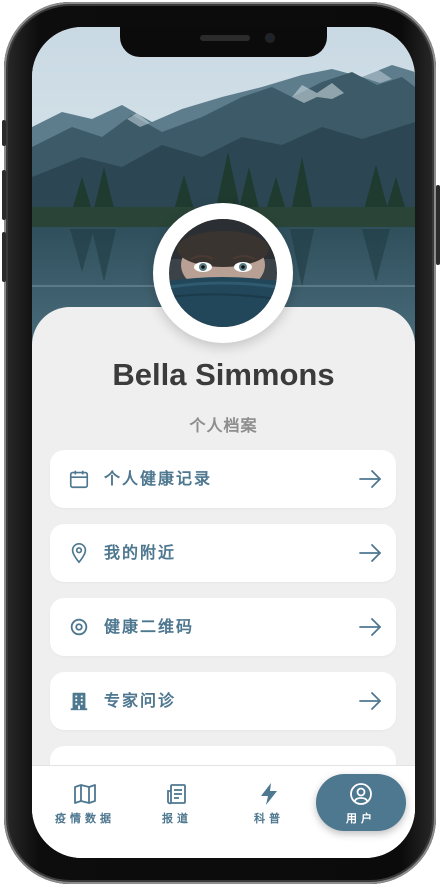 This screenshot has width=442, height=889. What do you see at coordinates (438, 225) in the screenshot?
I see `power-button` at bounding box center [438, 225].